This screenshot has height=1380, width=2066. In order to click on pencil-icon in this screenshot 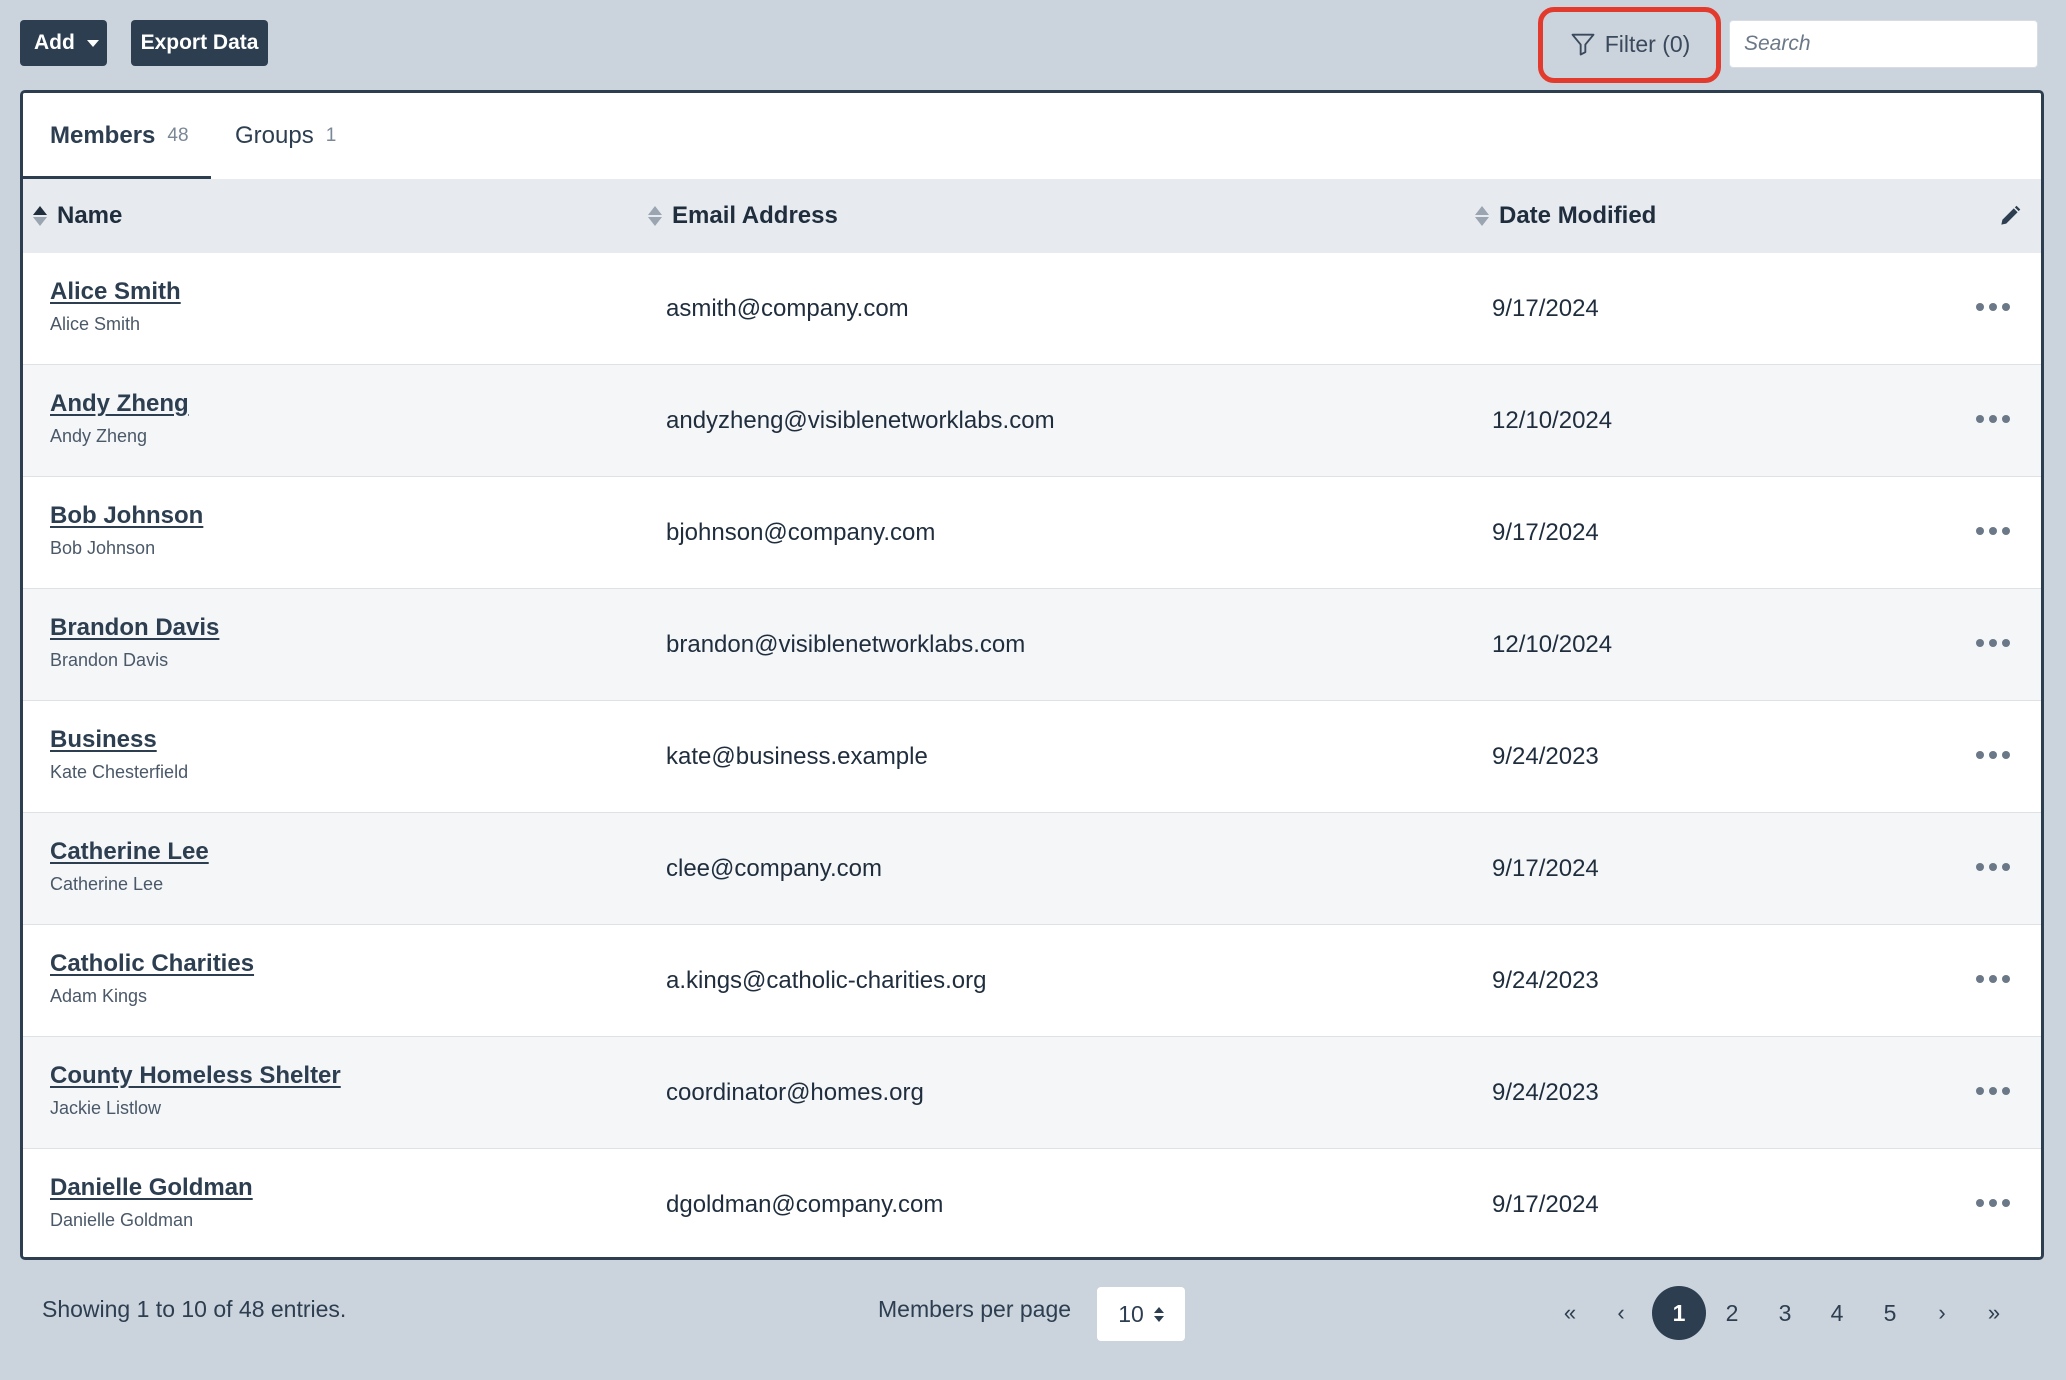, I will do `click(2011, 215)`.